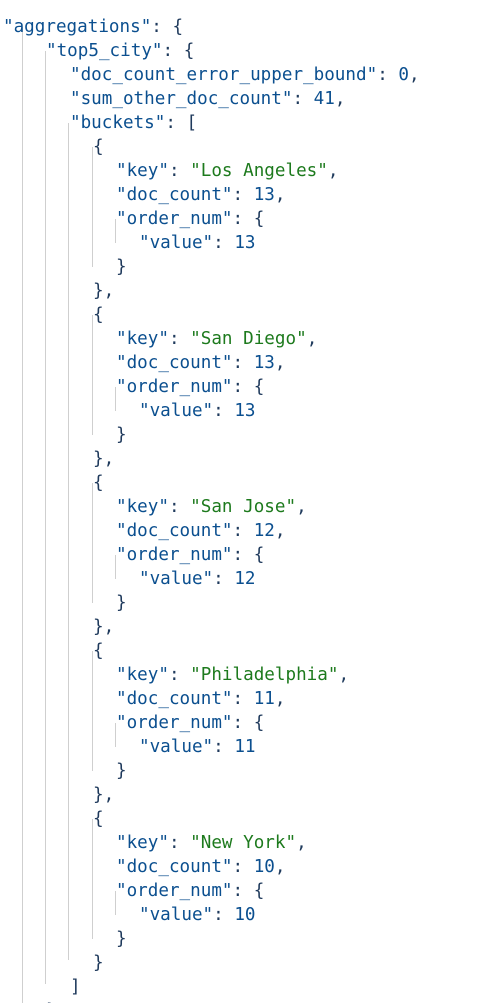 This screenshot has height=1003, width=497. Describe the element at coordinates (211, 843) in the screenshot. I see `code-line: "key": "New York",` at that location.